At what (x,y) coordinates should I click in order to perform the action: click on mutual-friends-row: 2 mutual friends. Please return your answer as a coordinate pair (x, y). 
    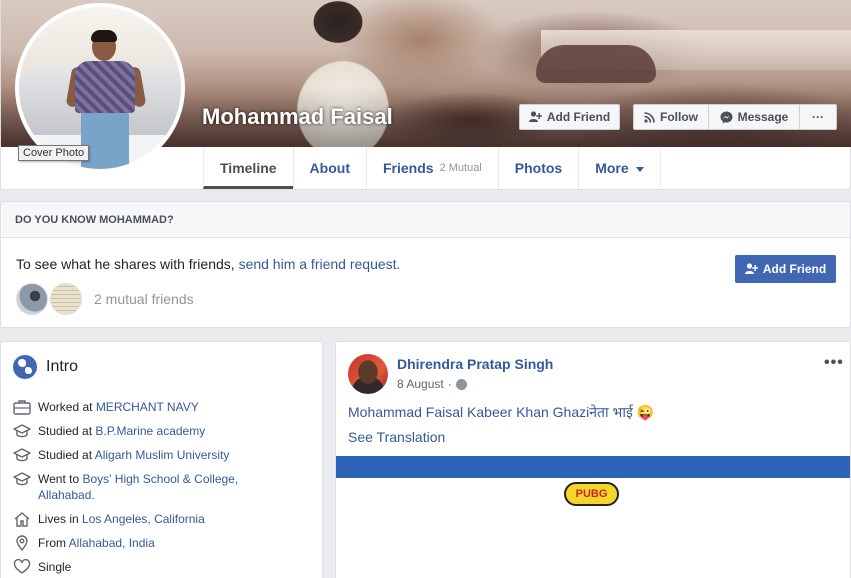
    Looking at the image, I should click on (105, 299).